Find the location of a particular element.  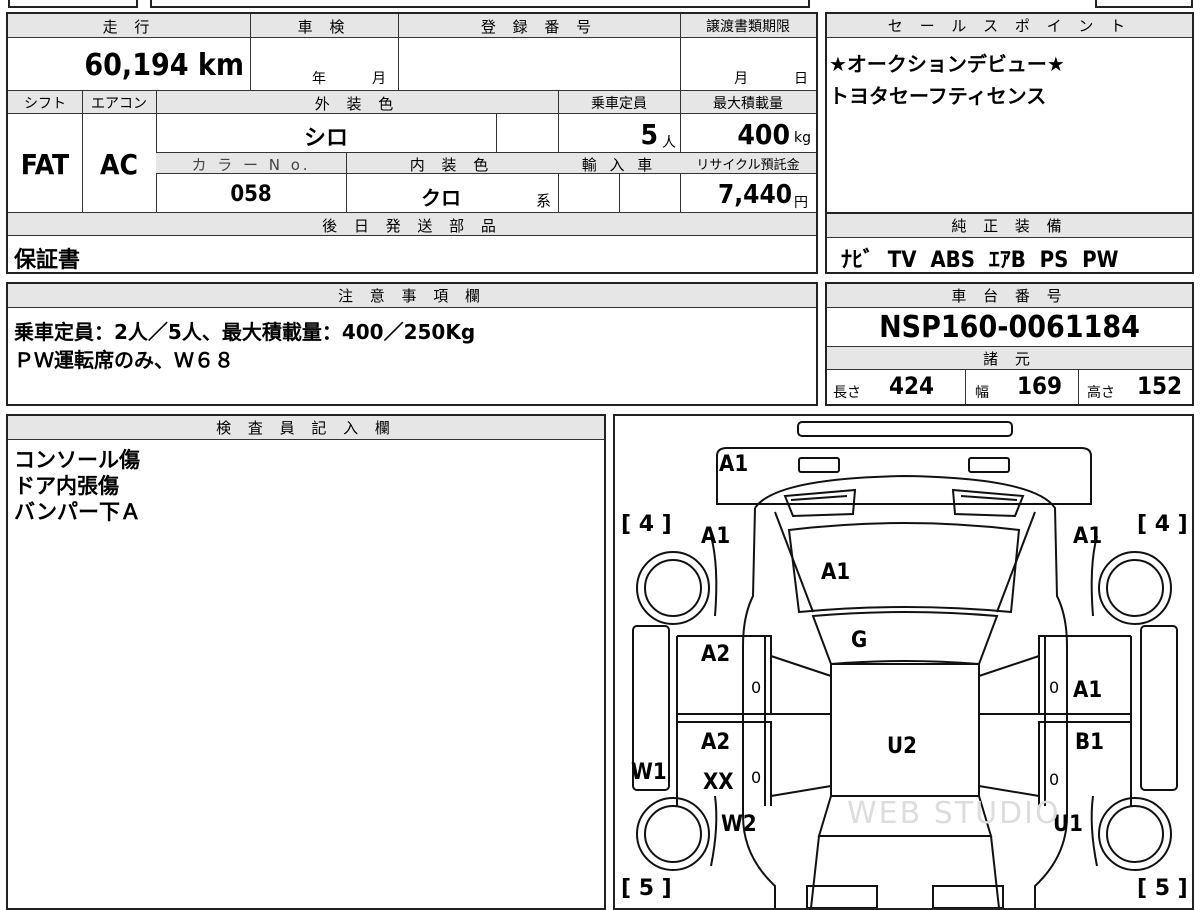

chassis-value: NSP160-0061184 is located at coordinates (1009, 327).